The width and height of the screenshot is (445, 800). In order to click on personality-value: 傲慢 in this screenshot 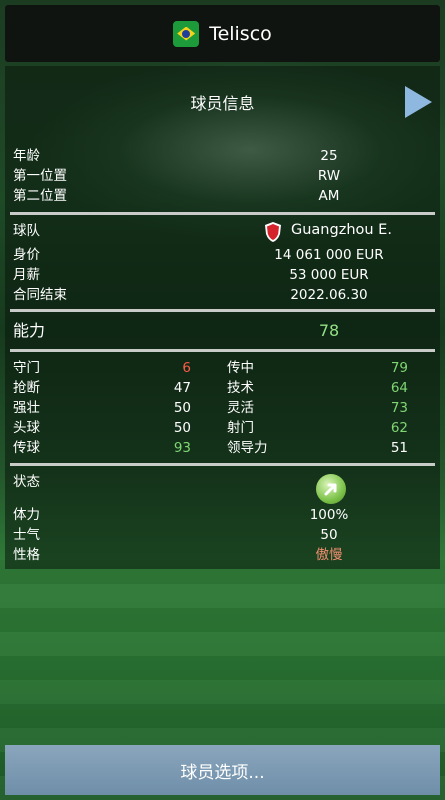, I will do `click(329, 555)`.